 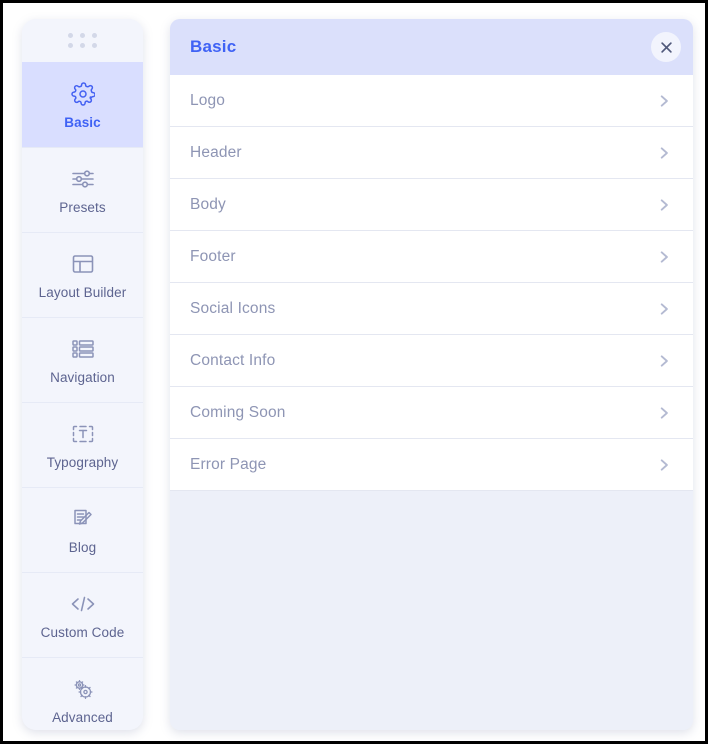 I want to click on sidebar-item-basic: Basic, so click(x=82, y=104).